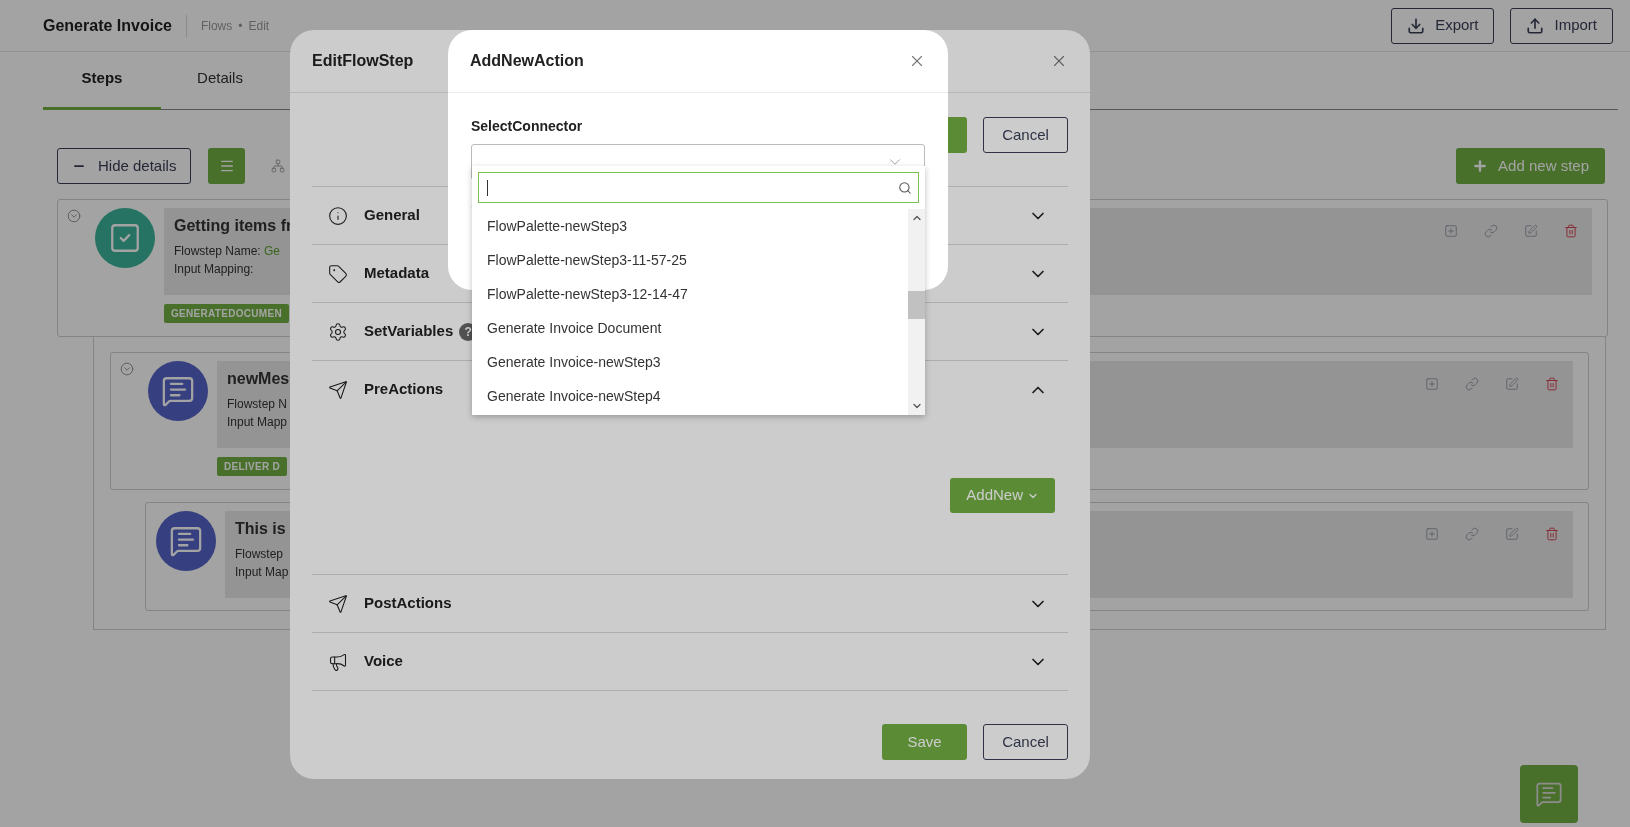 The height and width of the screenshot is (827, 1630). I want to click on breadcrumb-current: Edit, so click(259, 26).